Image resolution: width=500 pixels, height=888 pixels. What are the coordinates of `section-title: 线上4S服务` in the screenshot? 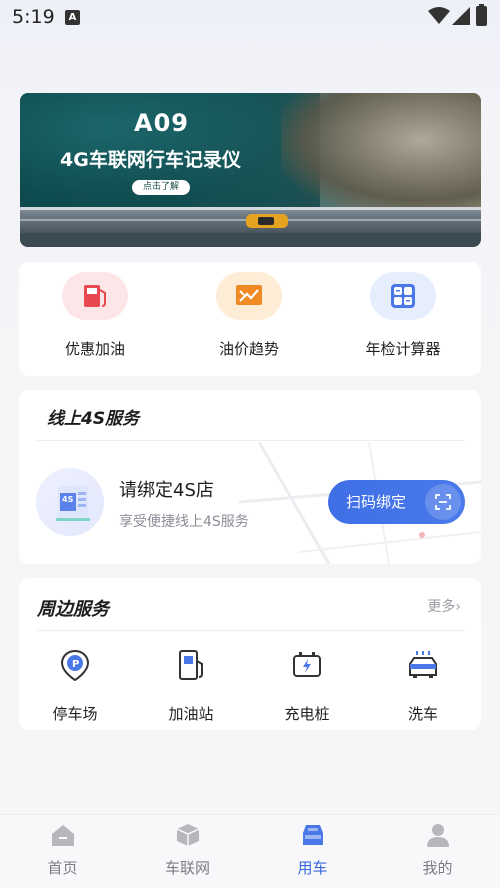 It's located at (93, 417).